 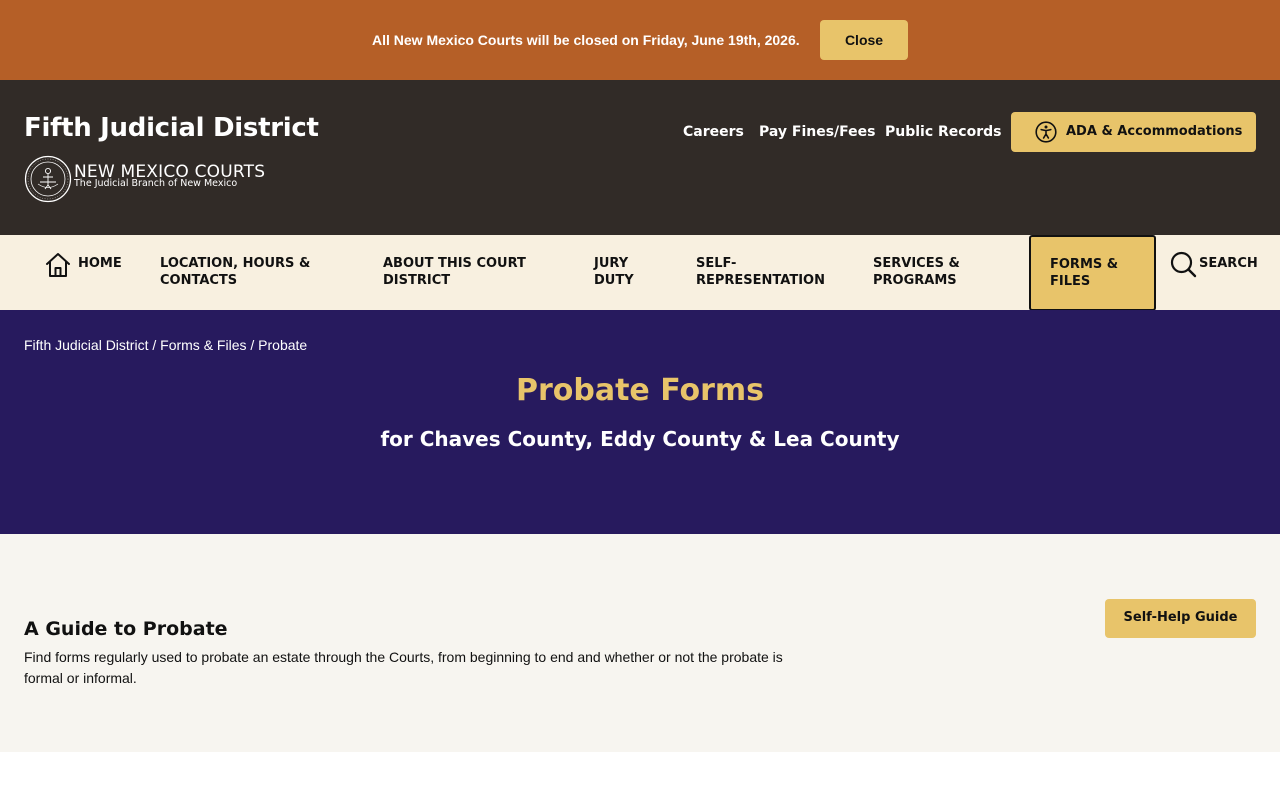 I want to click on alert-close-button: Close, so click(x=864, y=40).